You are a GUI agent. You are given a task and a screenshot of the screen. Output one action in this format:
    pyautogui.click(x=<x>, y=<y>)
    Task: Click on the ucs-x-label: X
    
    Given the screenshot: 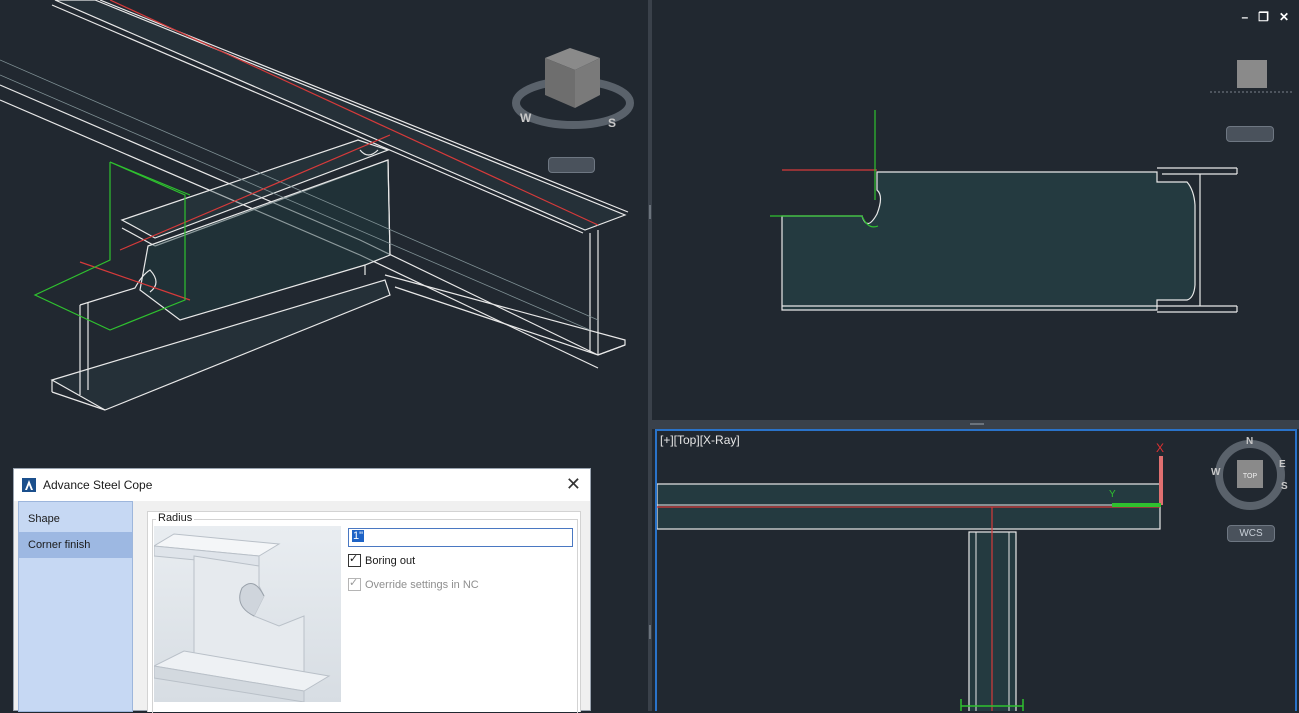 What is the action you would take?
    pyautogui.click(x=1160, y=448)
    